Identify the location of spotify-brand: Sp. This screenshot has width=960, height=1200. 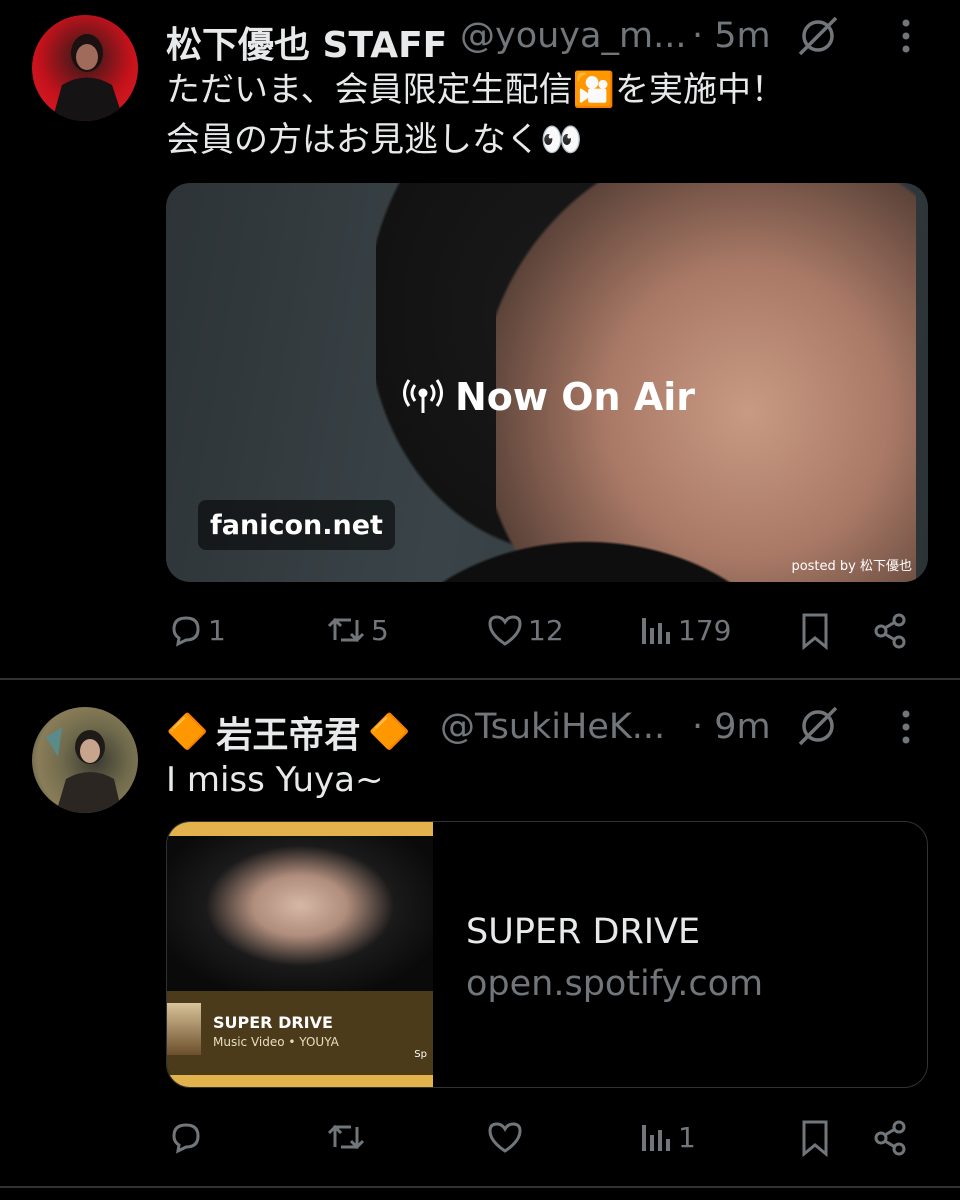
(420, 1054).